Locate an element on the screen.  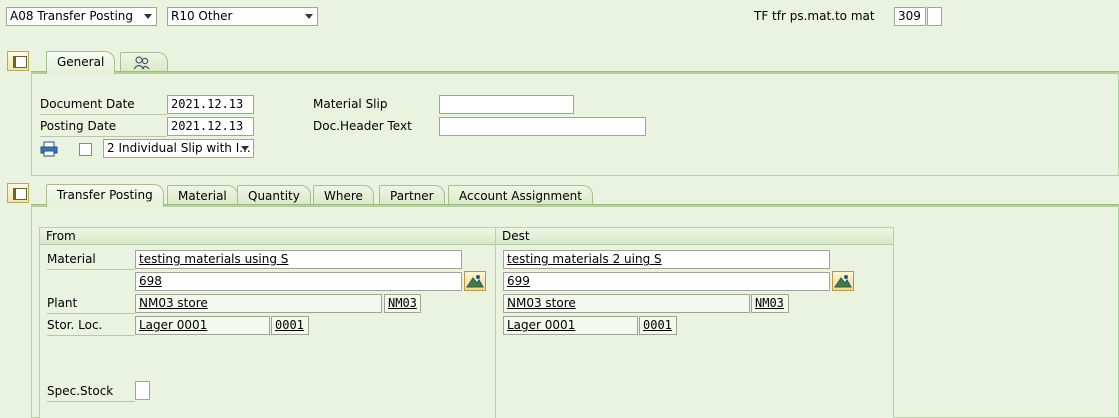
document-date-field: 2021.12.13 is located at coordinates (210, 104).